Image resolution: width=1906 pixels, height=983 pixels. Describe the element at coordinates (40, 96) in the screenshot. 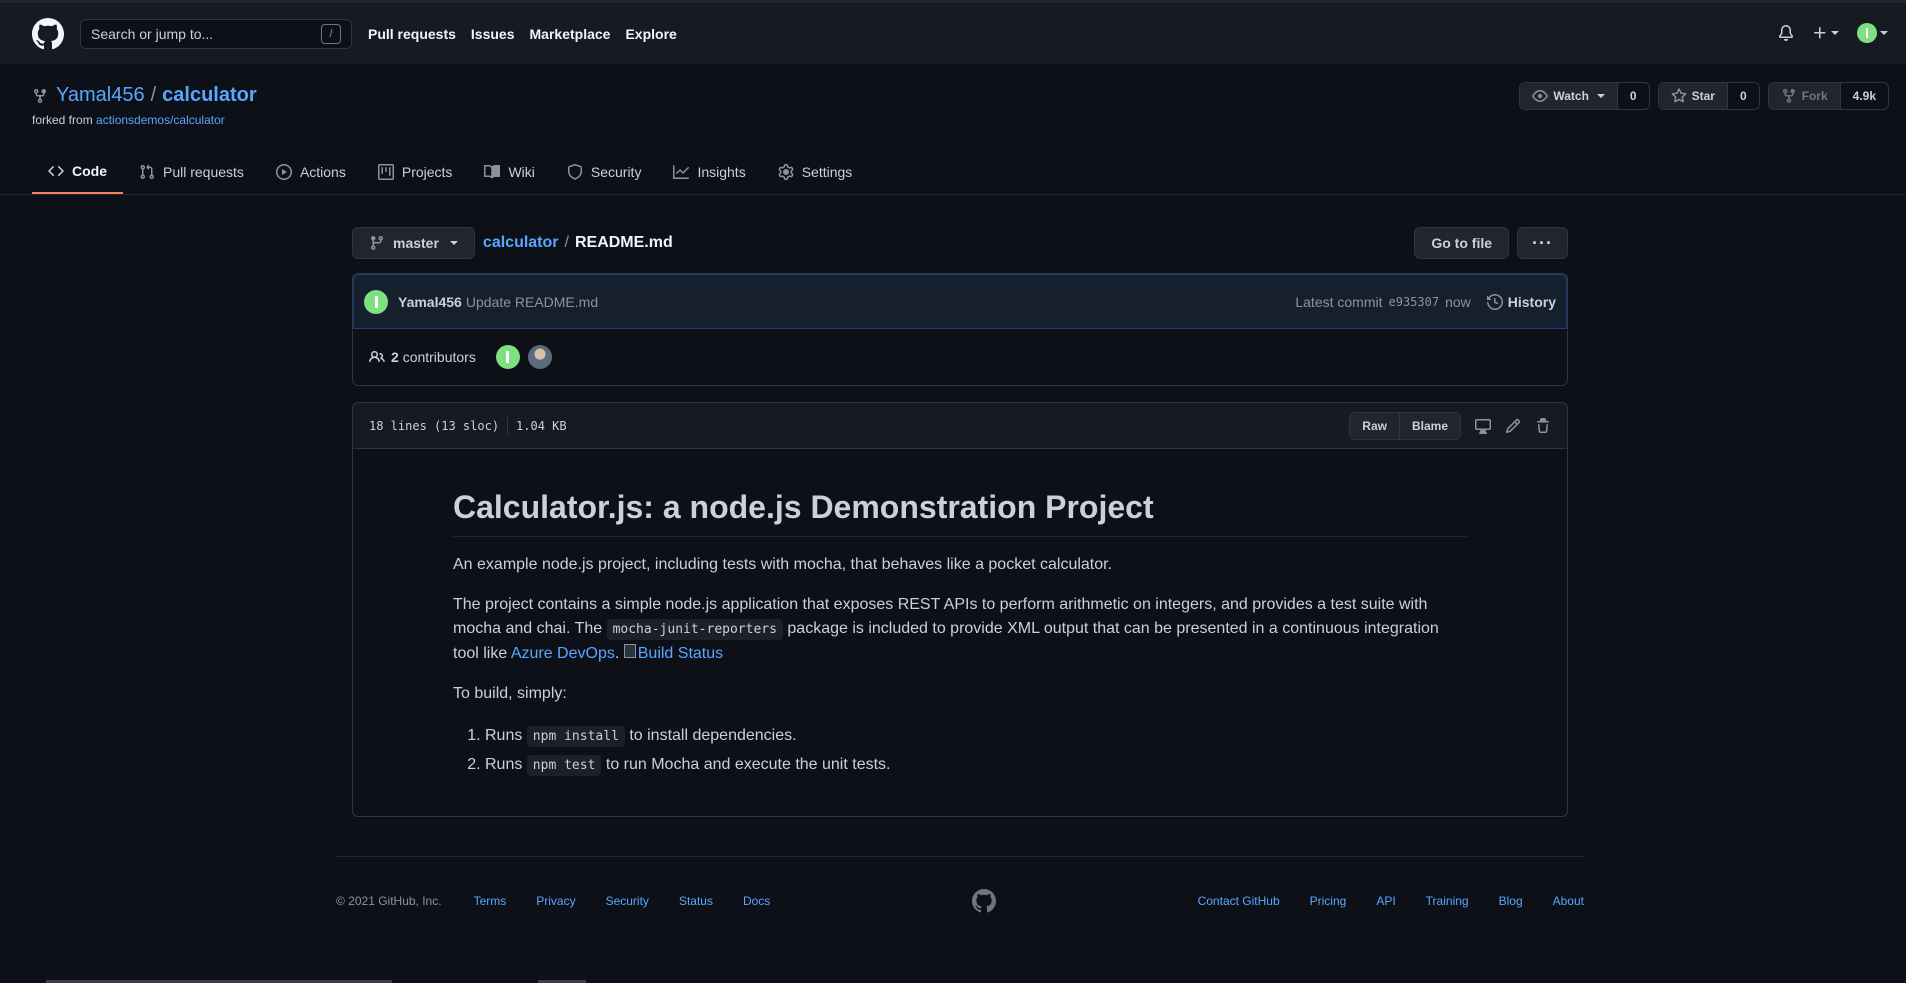

I see `repo-forked-icon` at that location.